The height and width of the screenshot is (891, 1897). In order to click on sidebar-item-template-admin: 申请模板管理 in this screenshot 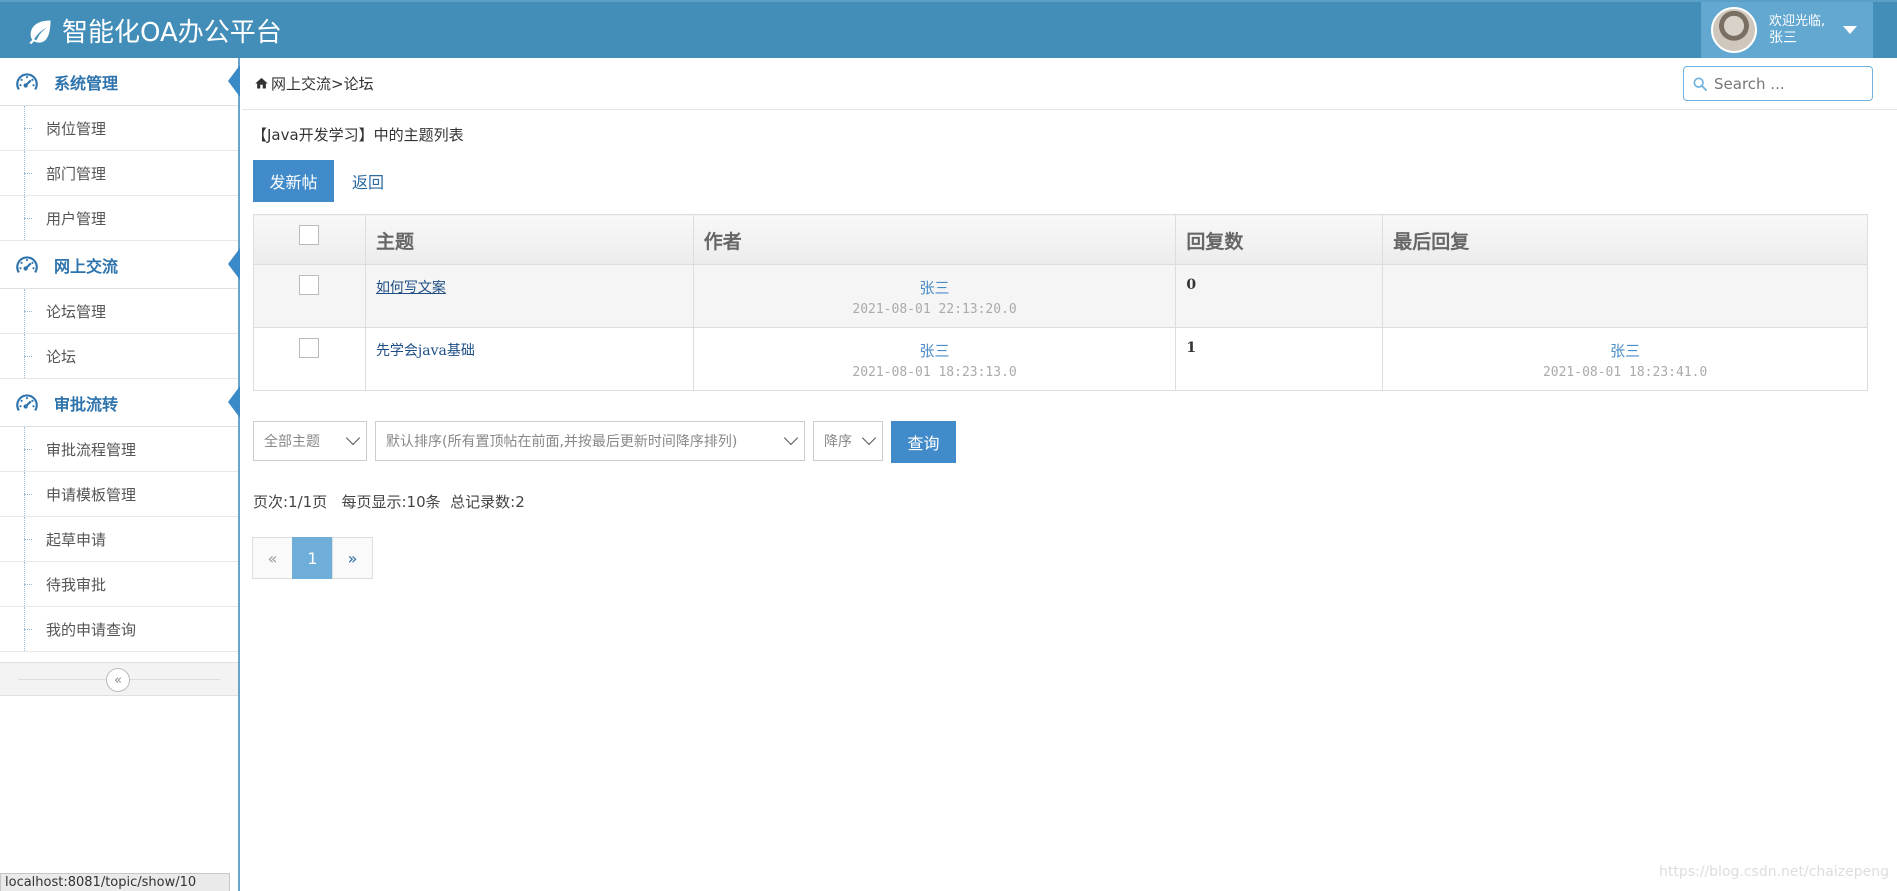, I will do `click(119, 494)`.